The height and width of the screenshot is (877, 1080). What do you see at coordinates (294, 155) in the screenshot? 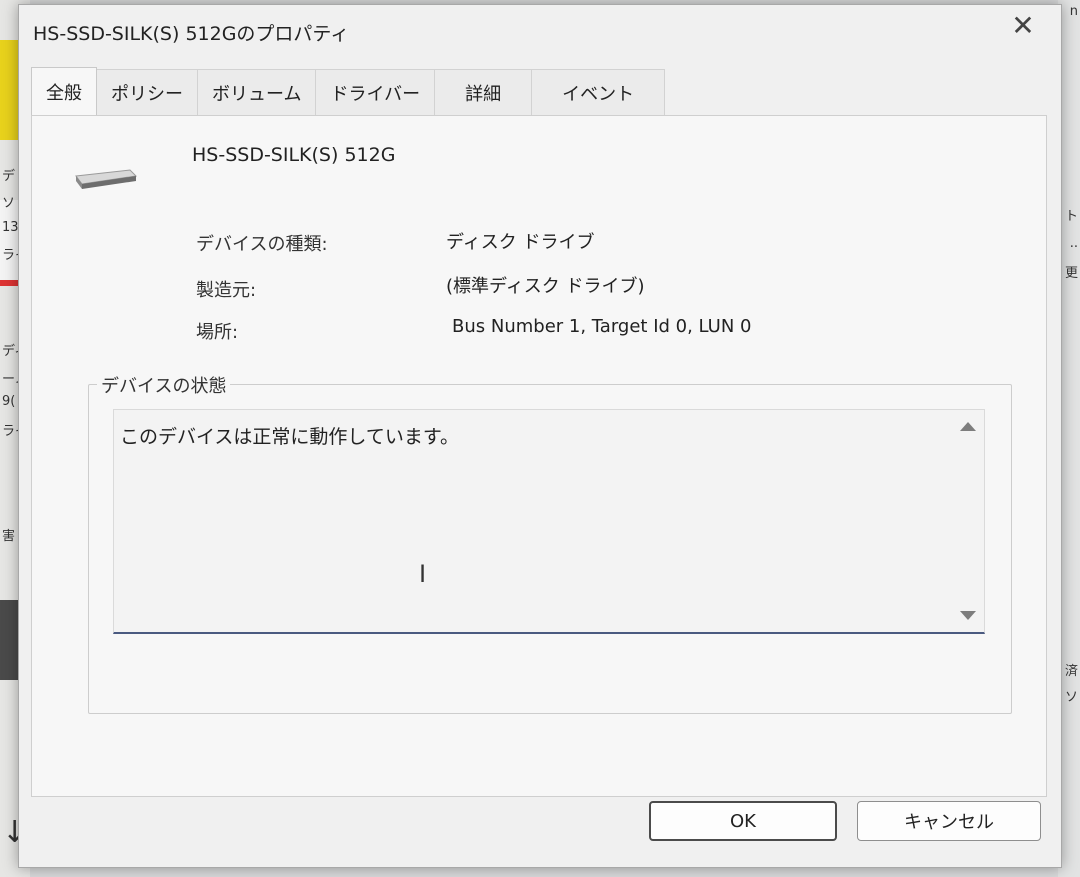
I see `device-name: HS-SSD-SILK(S) 512G` at bounding box center [294, 155].